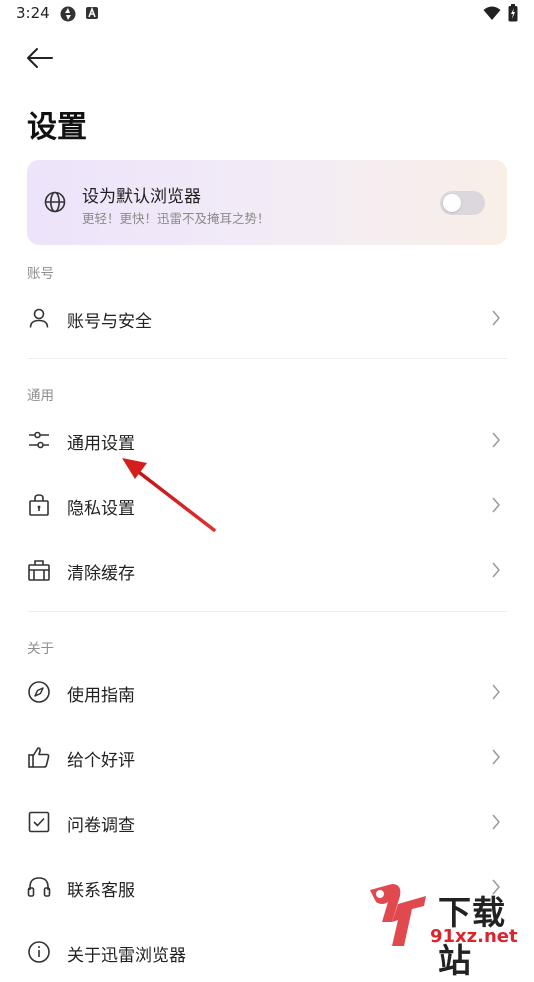  Describe the element at coordinates (474, 936) in the screenshot. I see `watermark-url: 91xz.net` at that location.